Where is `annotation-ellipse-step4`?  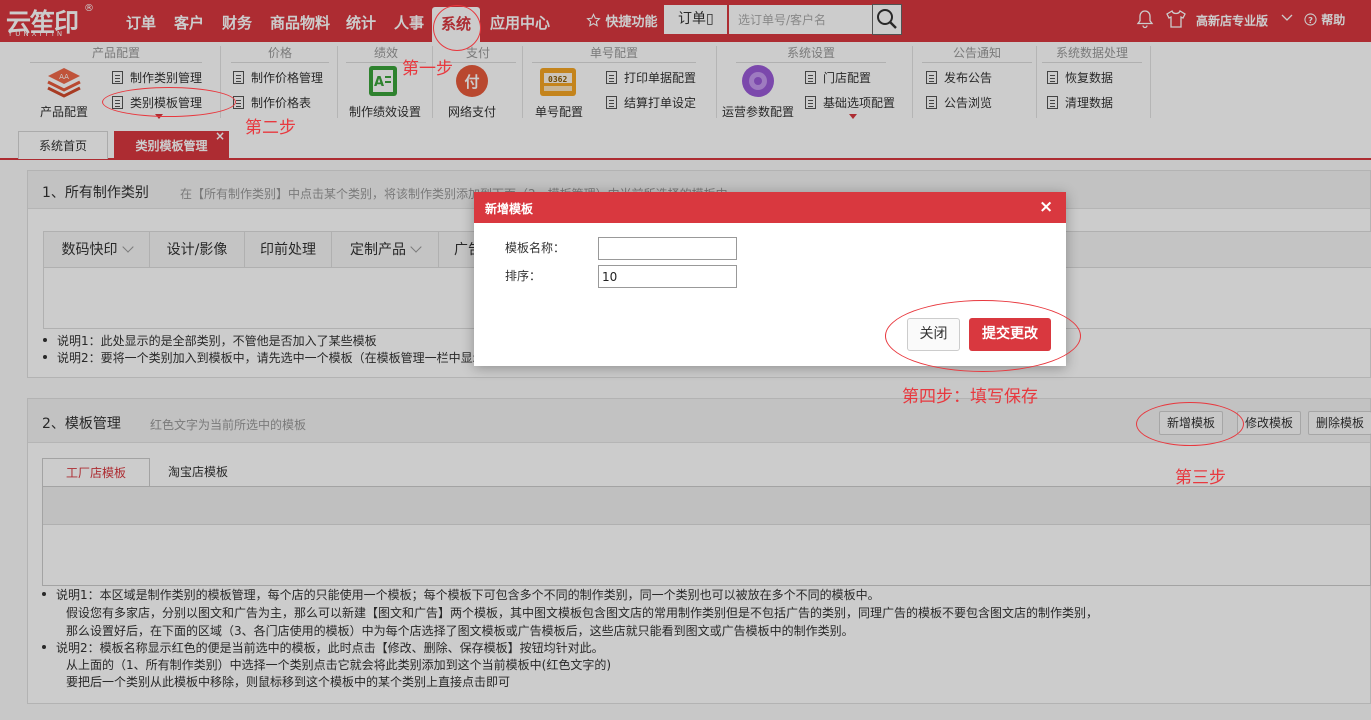
annotation-ellipse-step4 is located at coordinates (983, 336).